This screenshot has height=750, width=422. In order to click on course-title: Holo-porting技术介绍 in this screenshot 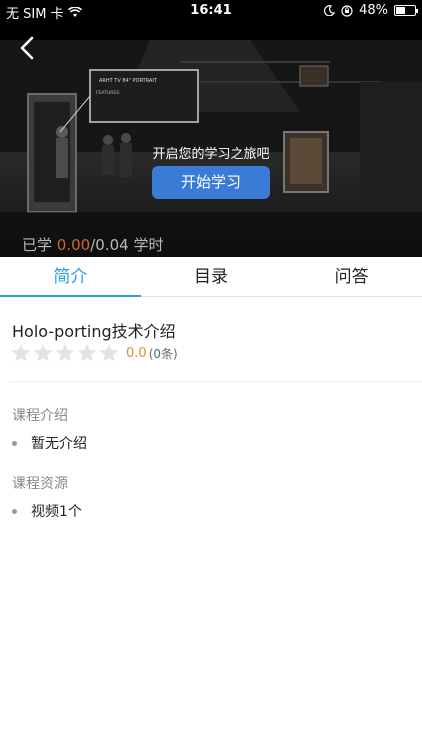, I will do `click(94, 331)`.